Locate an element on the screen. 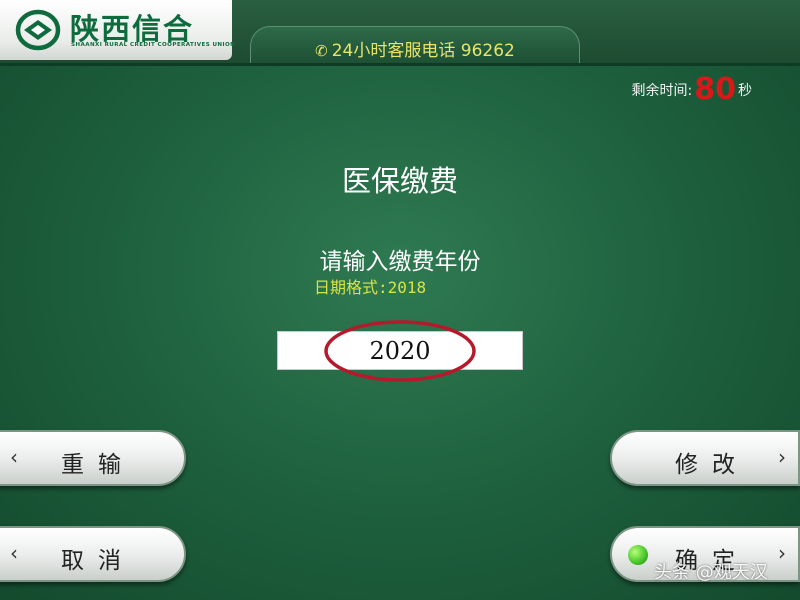 This screenshot has height=600, width=800. hotline-tab: ✆ 24小时客服电话 96262 is located at coordinates (415, 45).